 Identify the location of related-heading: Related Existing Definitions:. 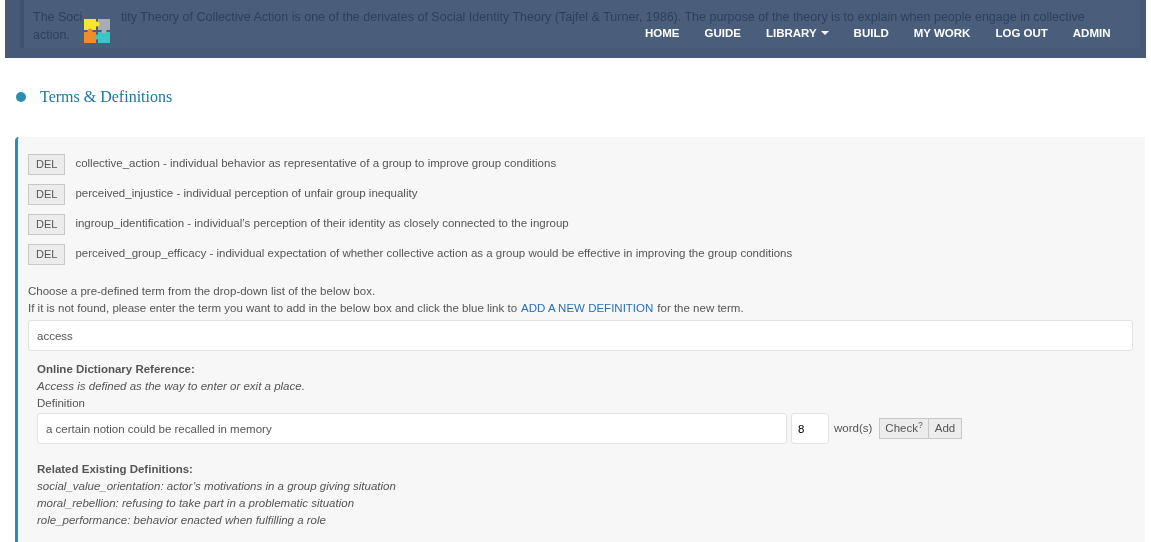
(115, 469).